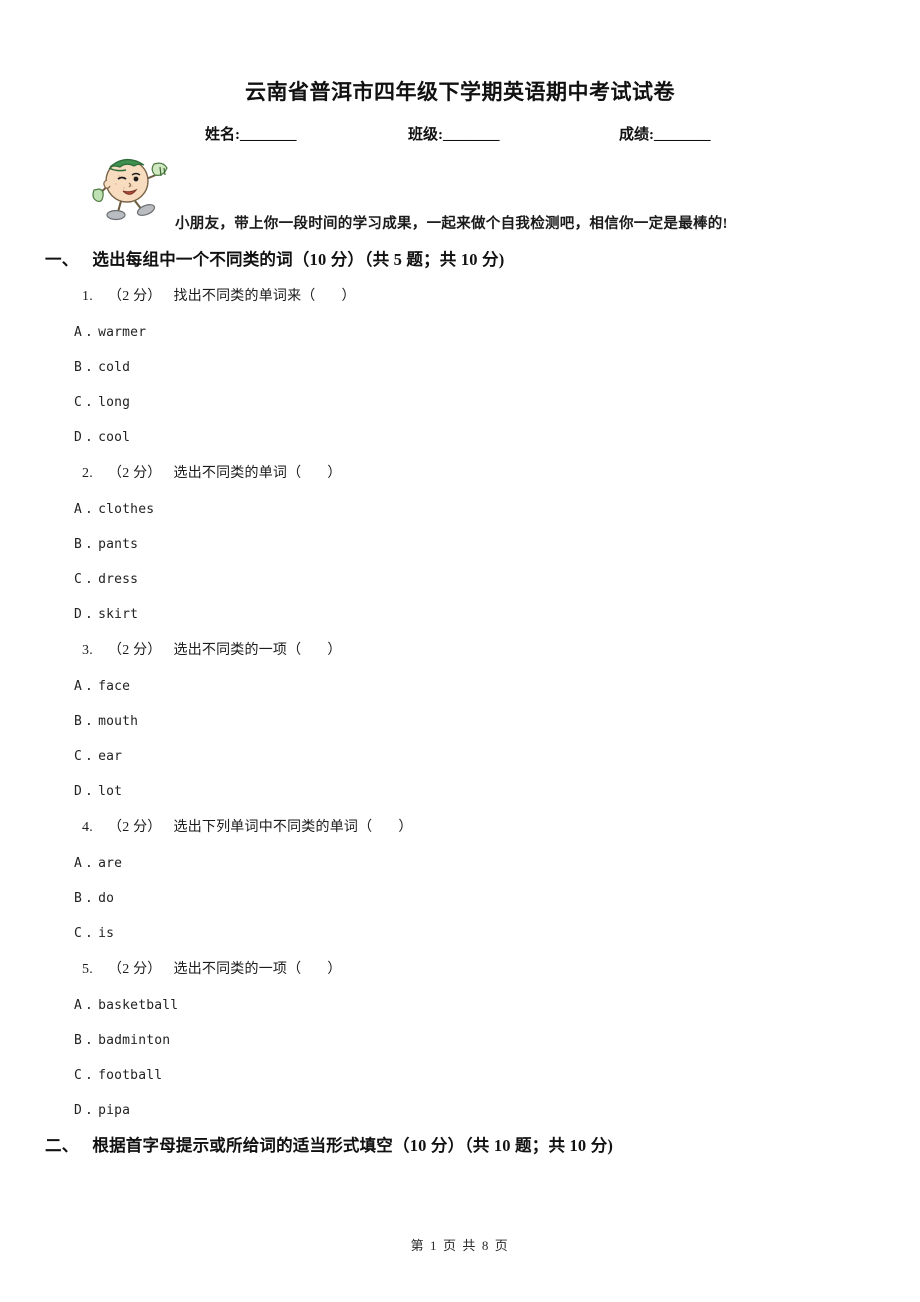 The width and height of the screenshot is (920, 1302). Describe the element at coordinates (467, 332) in the screenshot. I see `option-a: A. warmer` at that location.